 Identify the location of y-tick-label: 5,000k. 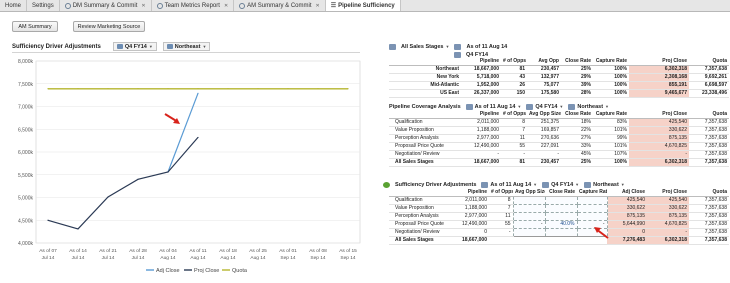
(26, 199).